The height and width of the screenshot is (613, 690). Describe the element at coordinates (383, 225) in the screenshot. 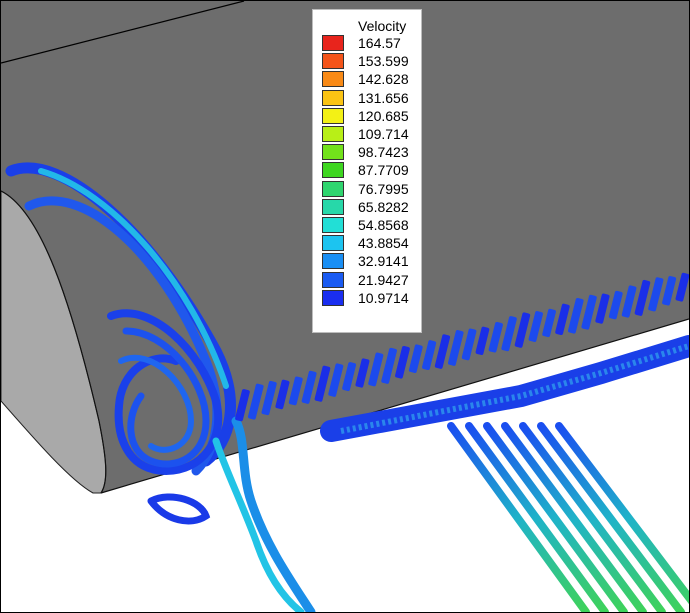

I see `legend-value: 54.8568` at that location.